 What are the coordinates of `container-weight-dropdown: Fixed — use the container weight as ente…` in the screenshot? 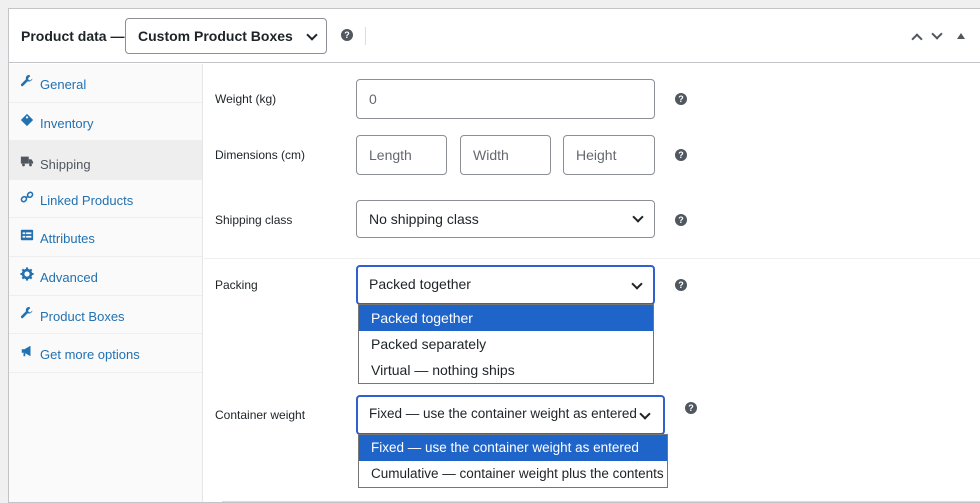 It's located at (513, 461).